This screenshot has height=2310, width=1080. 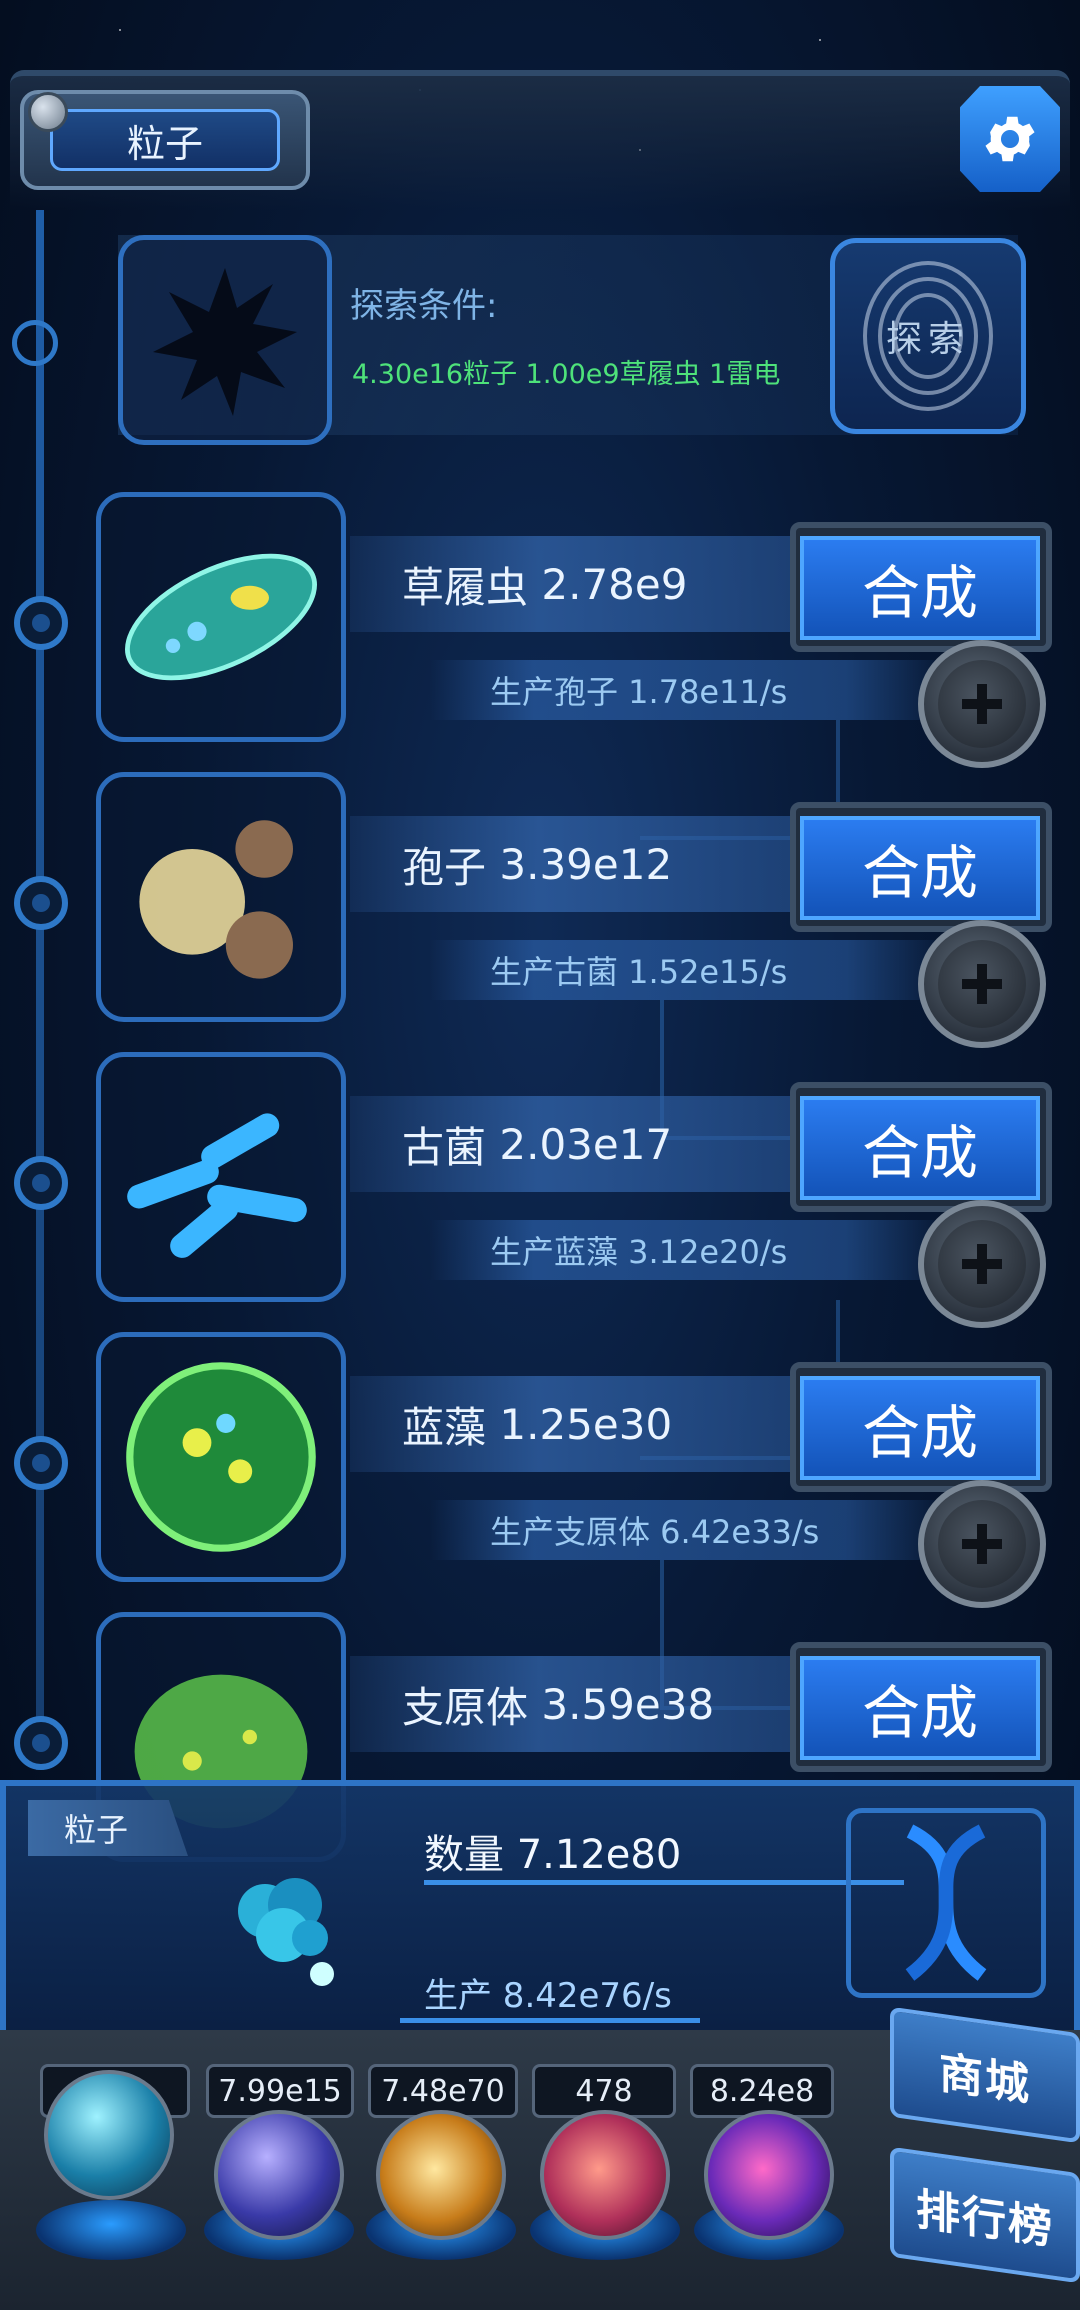 I want to click on species-amount: 1.25e30, so click(x=586, y=1424).